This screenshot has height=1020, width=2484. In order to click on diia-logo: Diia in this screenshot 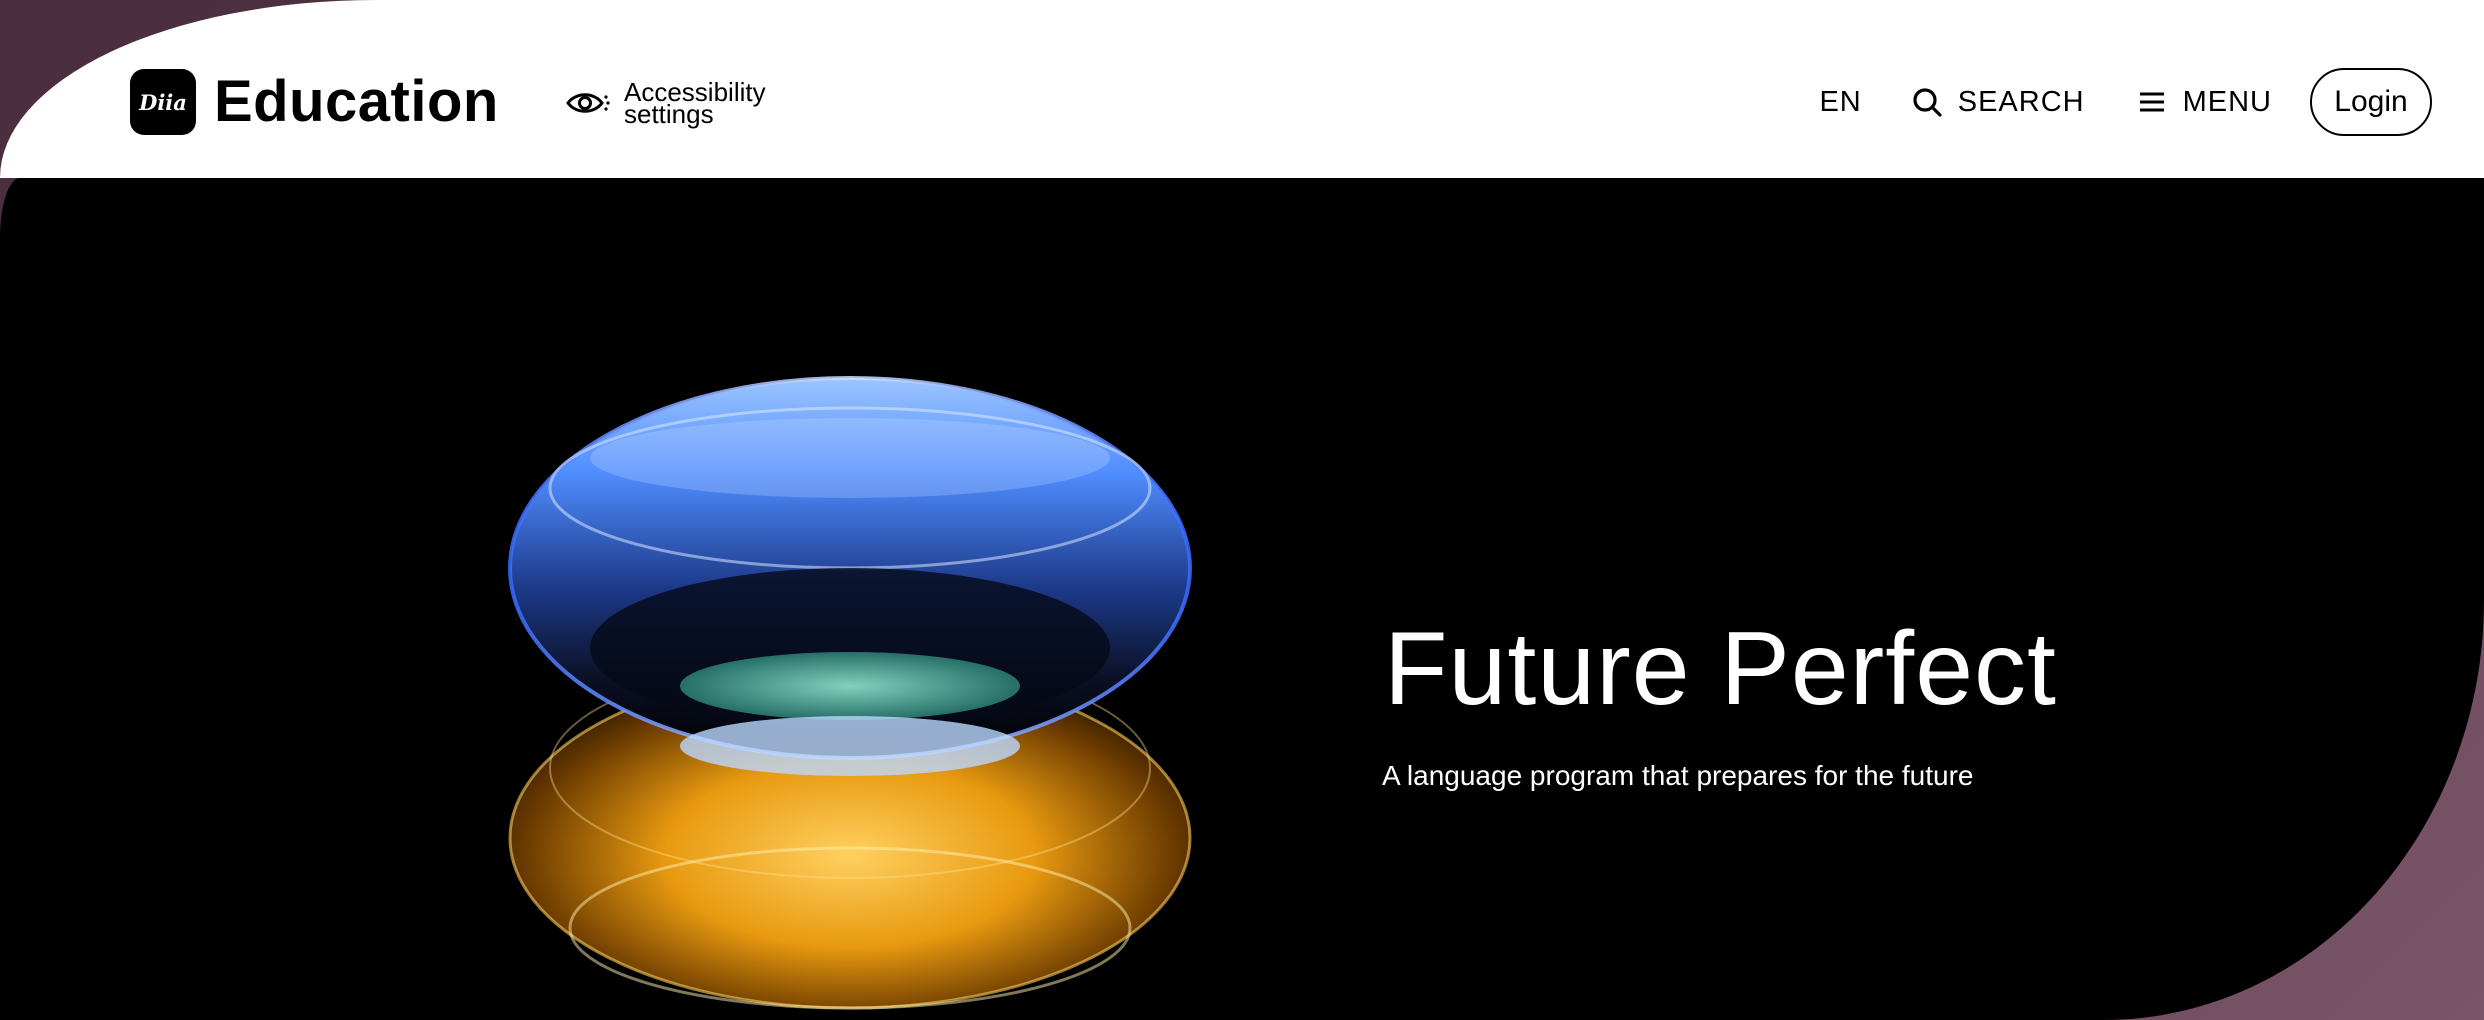, I will do `click(163, 102)`.